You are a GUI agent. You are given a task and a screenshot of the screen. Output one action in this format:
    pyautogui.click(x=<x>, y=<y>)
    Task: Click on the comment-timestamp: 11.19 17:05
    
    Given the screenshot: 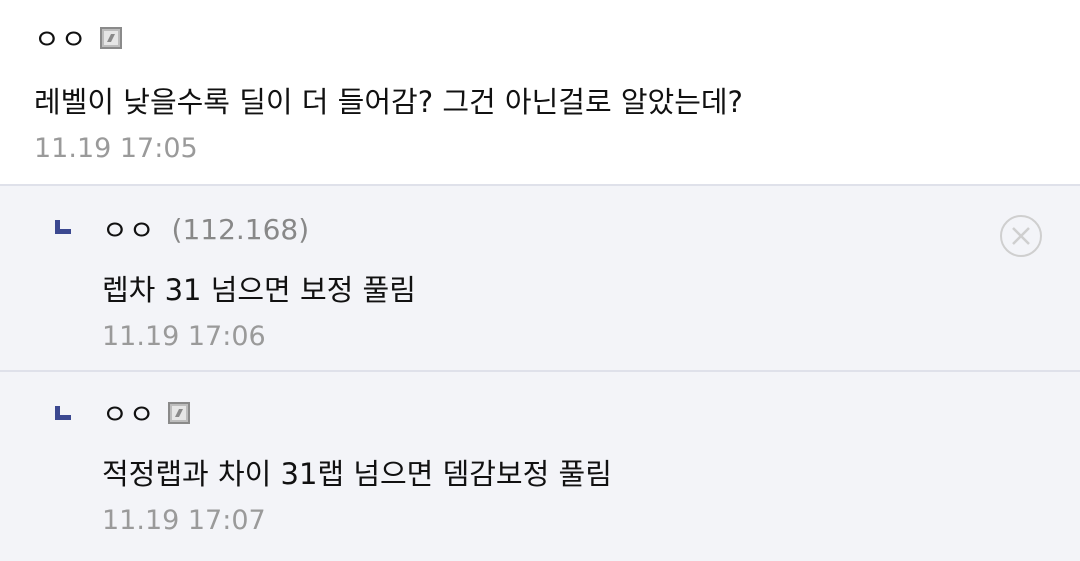 What is the action you would take?
    pyautogui.click(x=116, y=148)
    